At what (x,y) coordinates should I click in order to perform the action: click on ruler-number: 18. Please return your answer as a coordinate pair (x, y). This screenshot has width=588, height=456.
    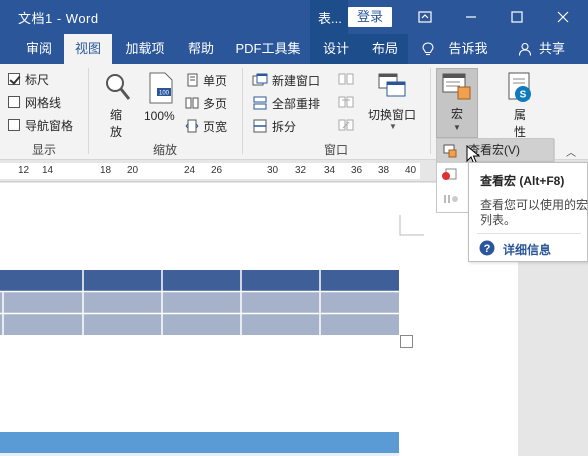
    Looking at the image, I should click on (106, 170).